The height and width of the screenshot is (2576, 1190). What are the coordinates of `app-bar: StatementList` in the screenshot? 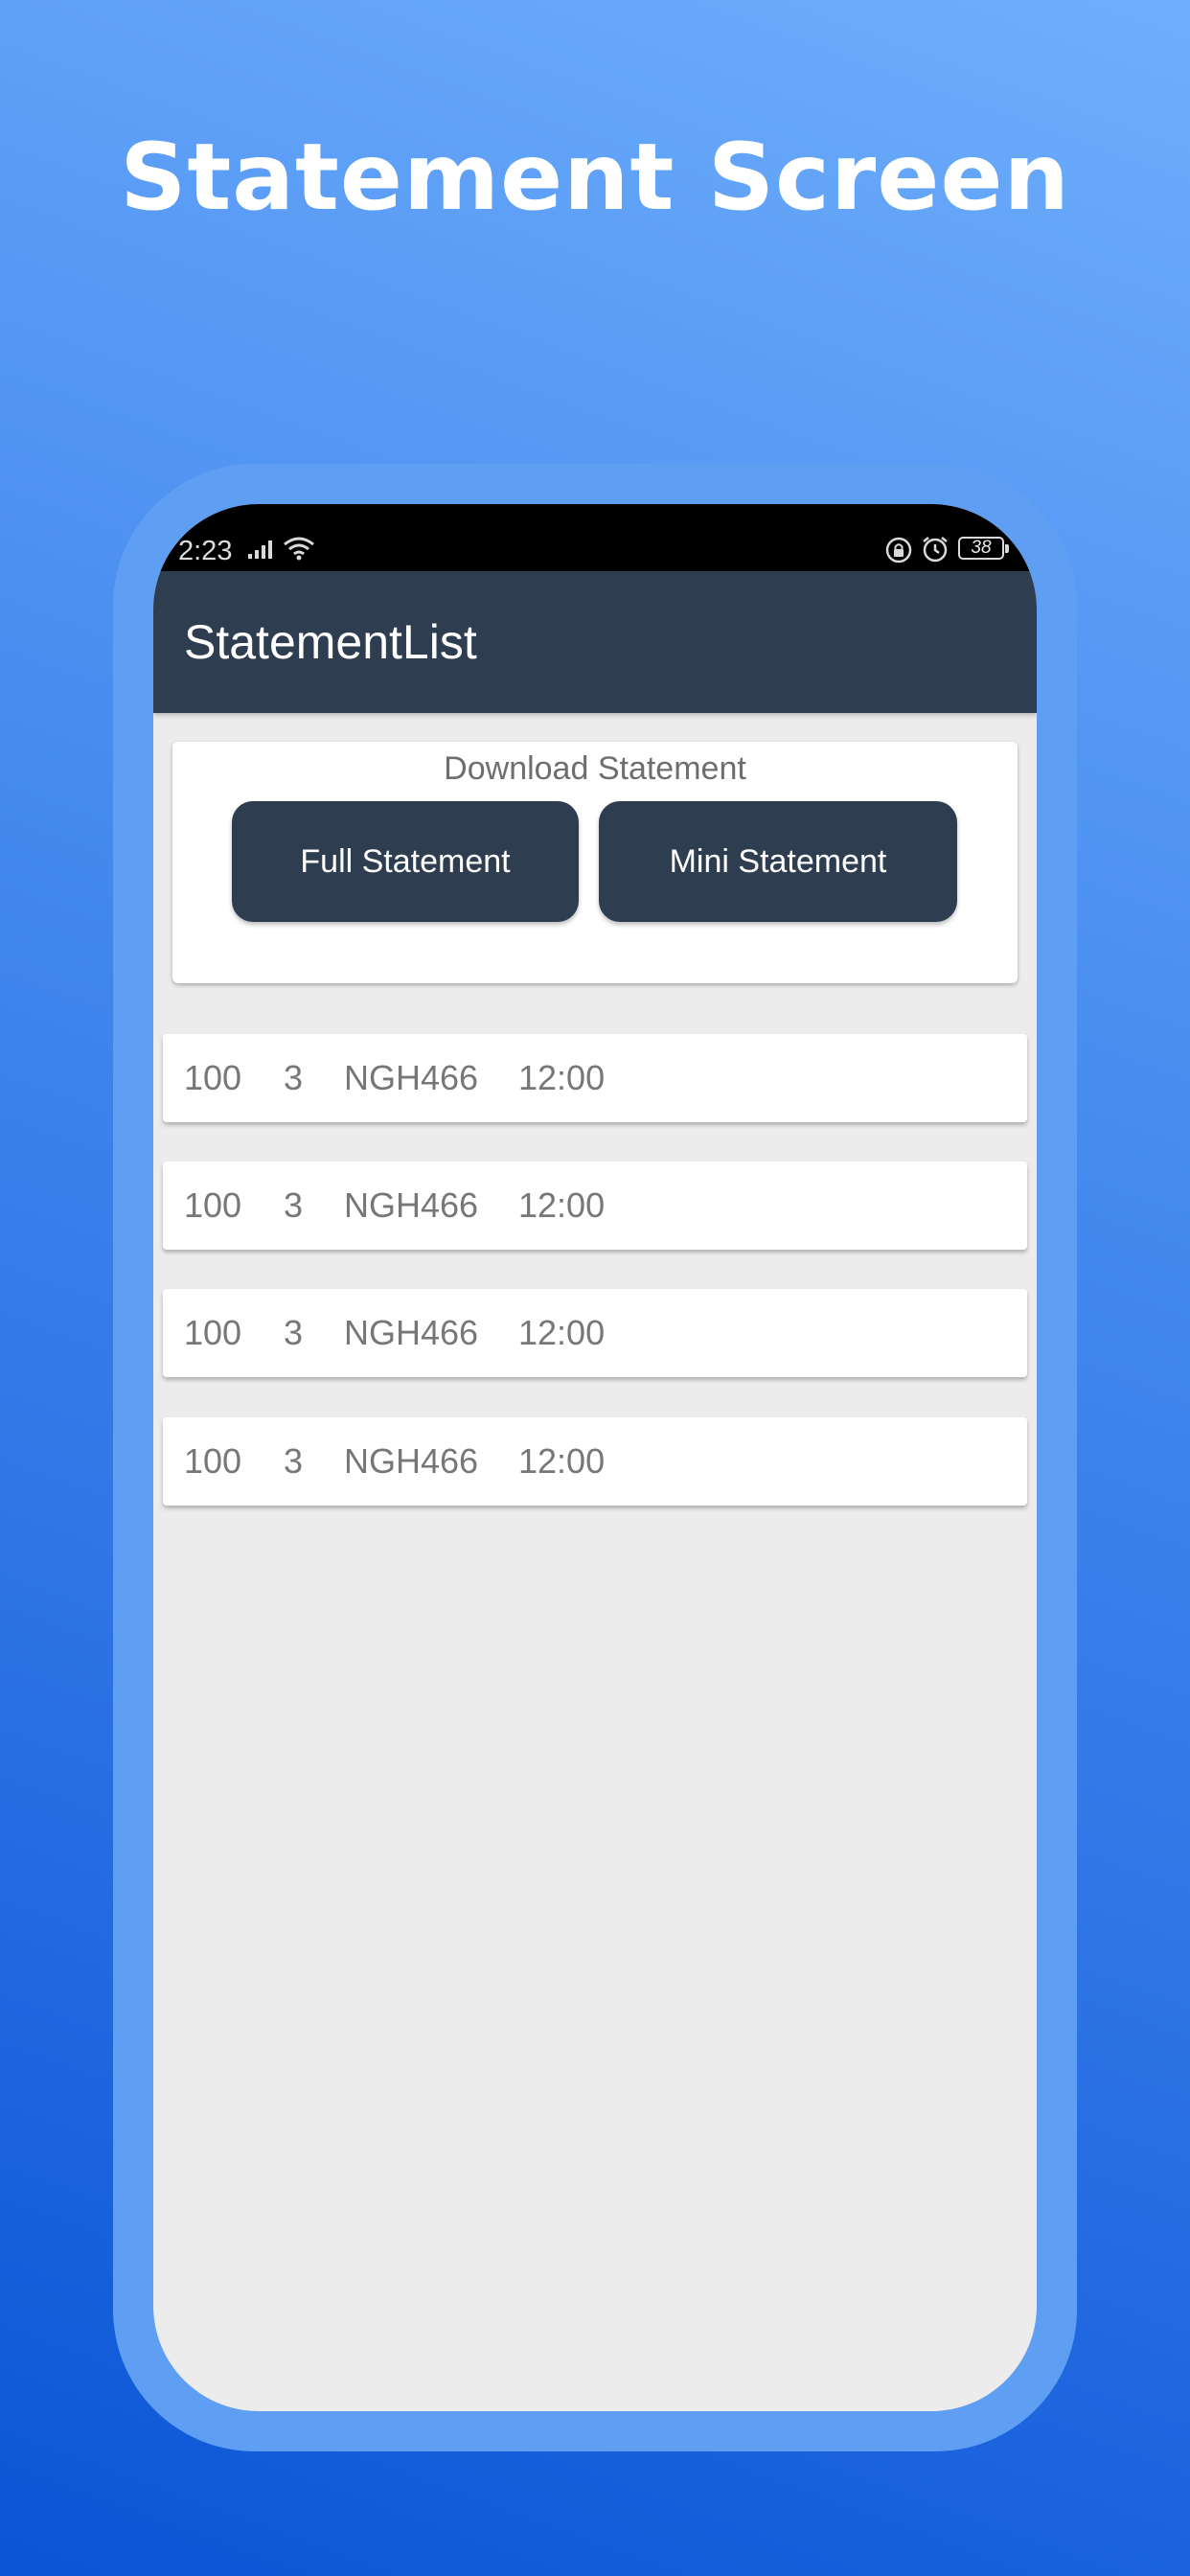 It's located at (595, 642).